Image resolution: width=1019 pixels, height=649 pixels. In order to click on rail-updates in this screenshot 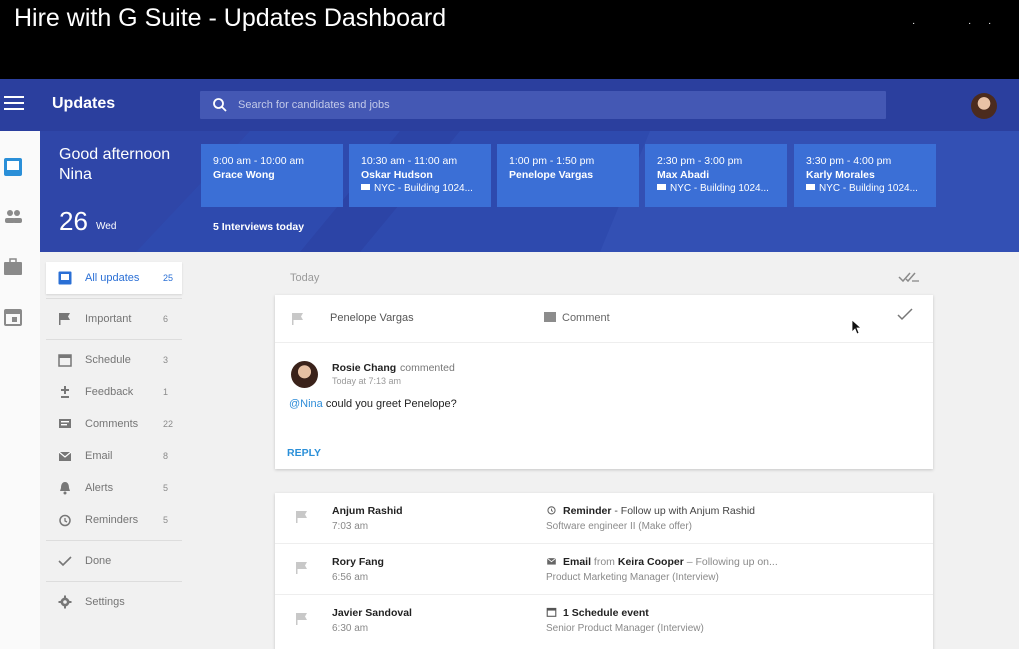, I will do `click(20, 165)`.